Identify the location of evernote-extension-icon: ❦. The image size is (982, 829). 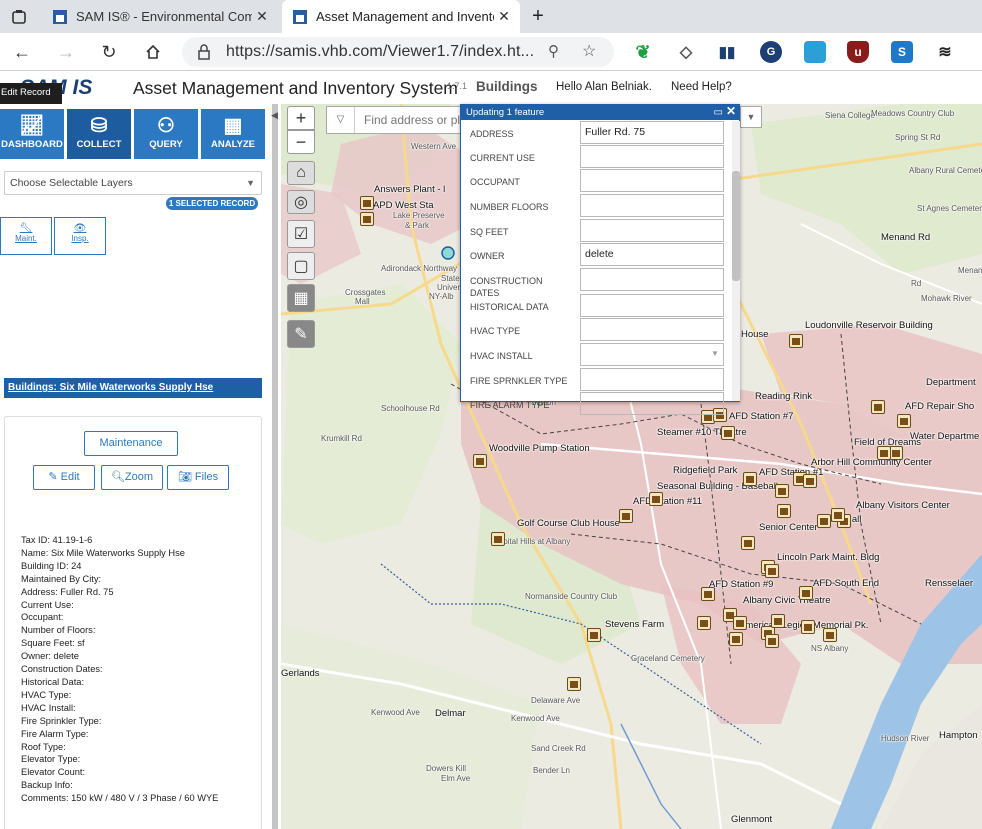
(643, 52).